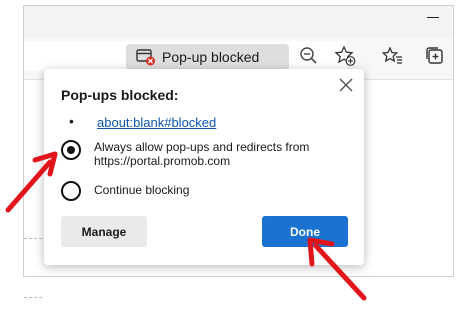  I want to click on minimize-icon, so click(433, 17).